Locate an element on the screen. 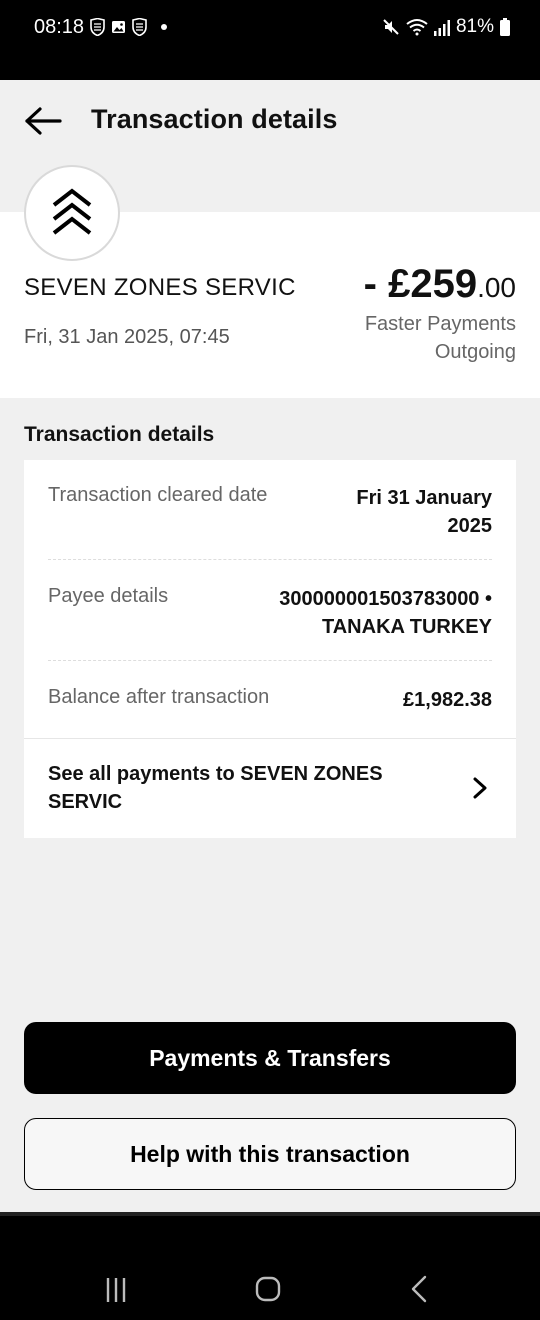 This screenshot has height=1320, width=540. detail-value: Fri 31 January 2025 is located at coordinates (424, 512).